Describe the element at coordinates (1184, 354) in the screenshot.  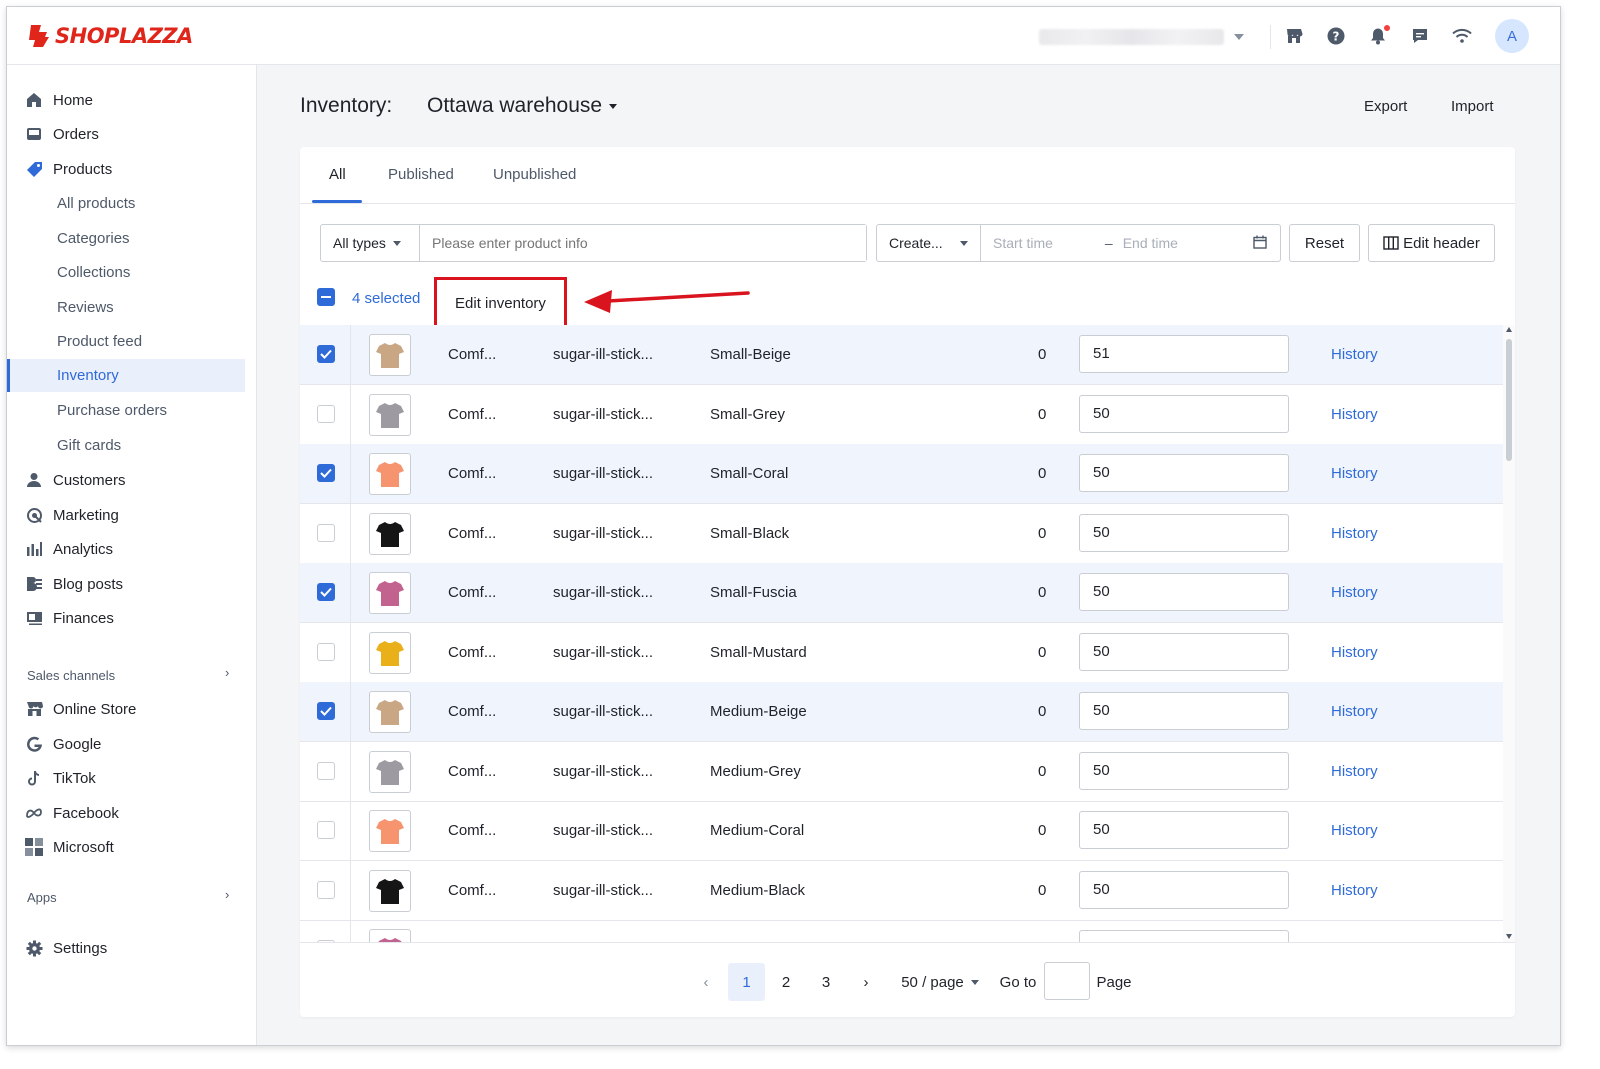
I see `available-qty-input: 51` at that location.